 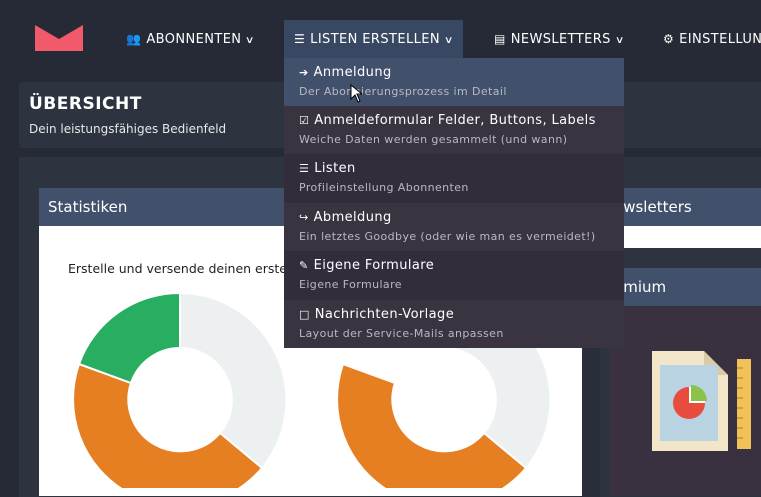 I want to click on menu-item-label: Anmeldung, so click(x=352, y=72).